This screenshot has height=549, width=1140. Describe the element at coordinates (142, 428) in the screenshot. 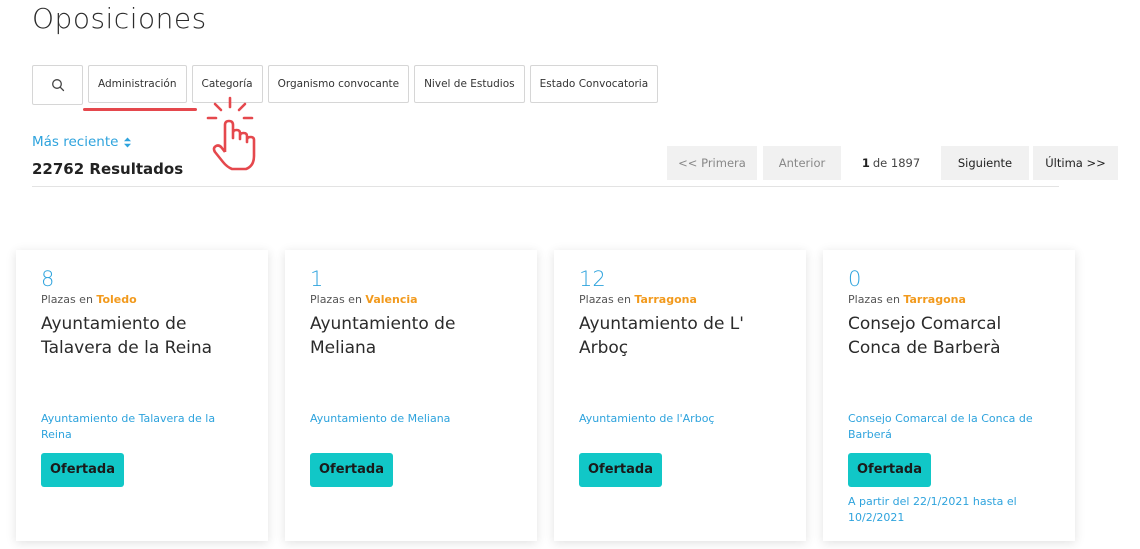

I see `organization-link: Ayuntamiento de Talavera de la Reina` at that location.